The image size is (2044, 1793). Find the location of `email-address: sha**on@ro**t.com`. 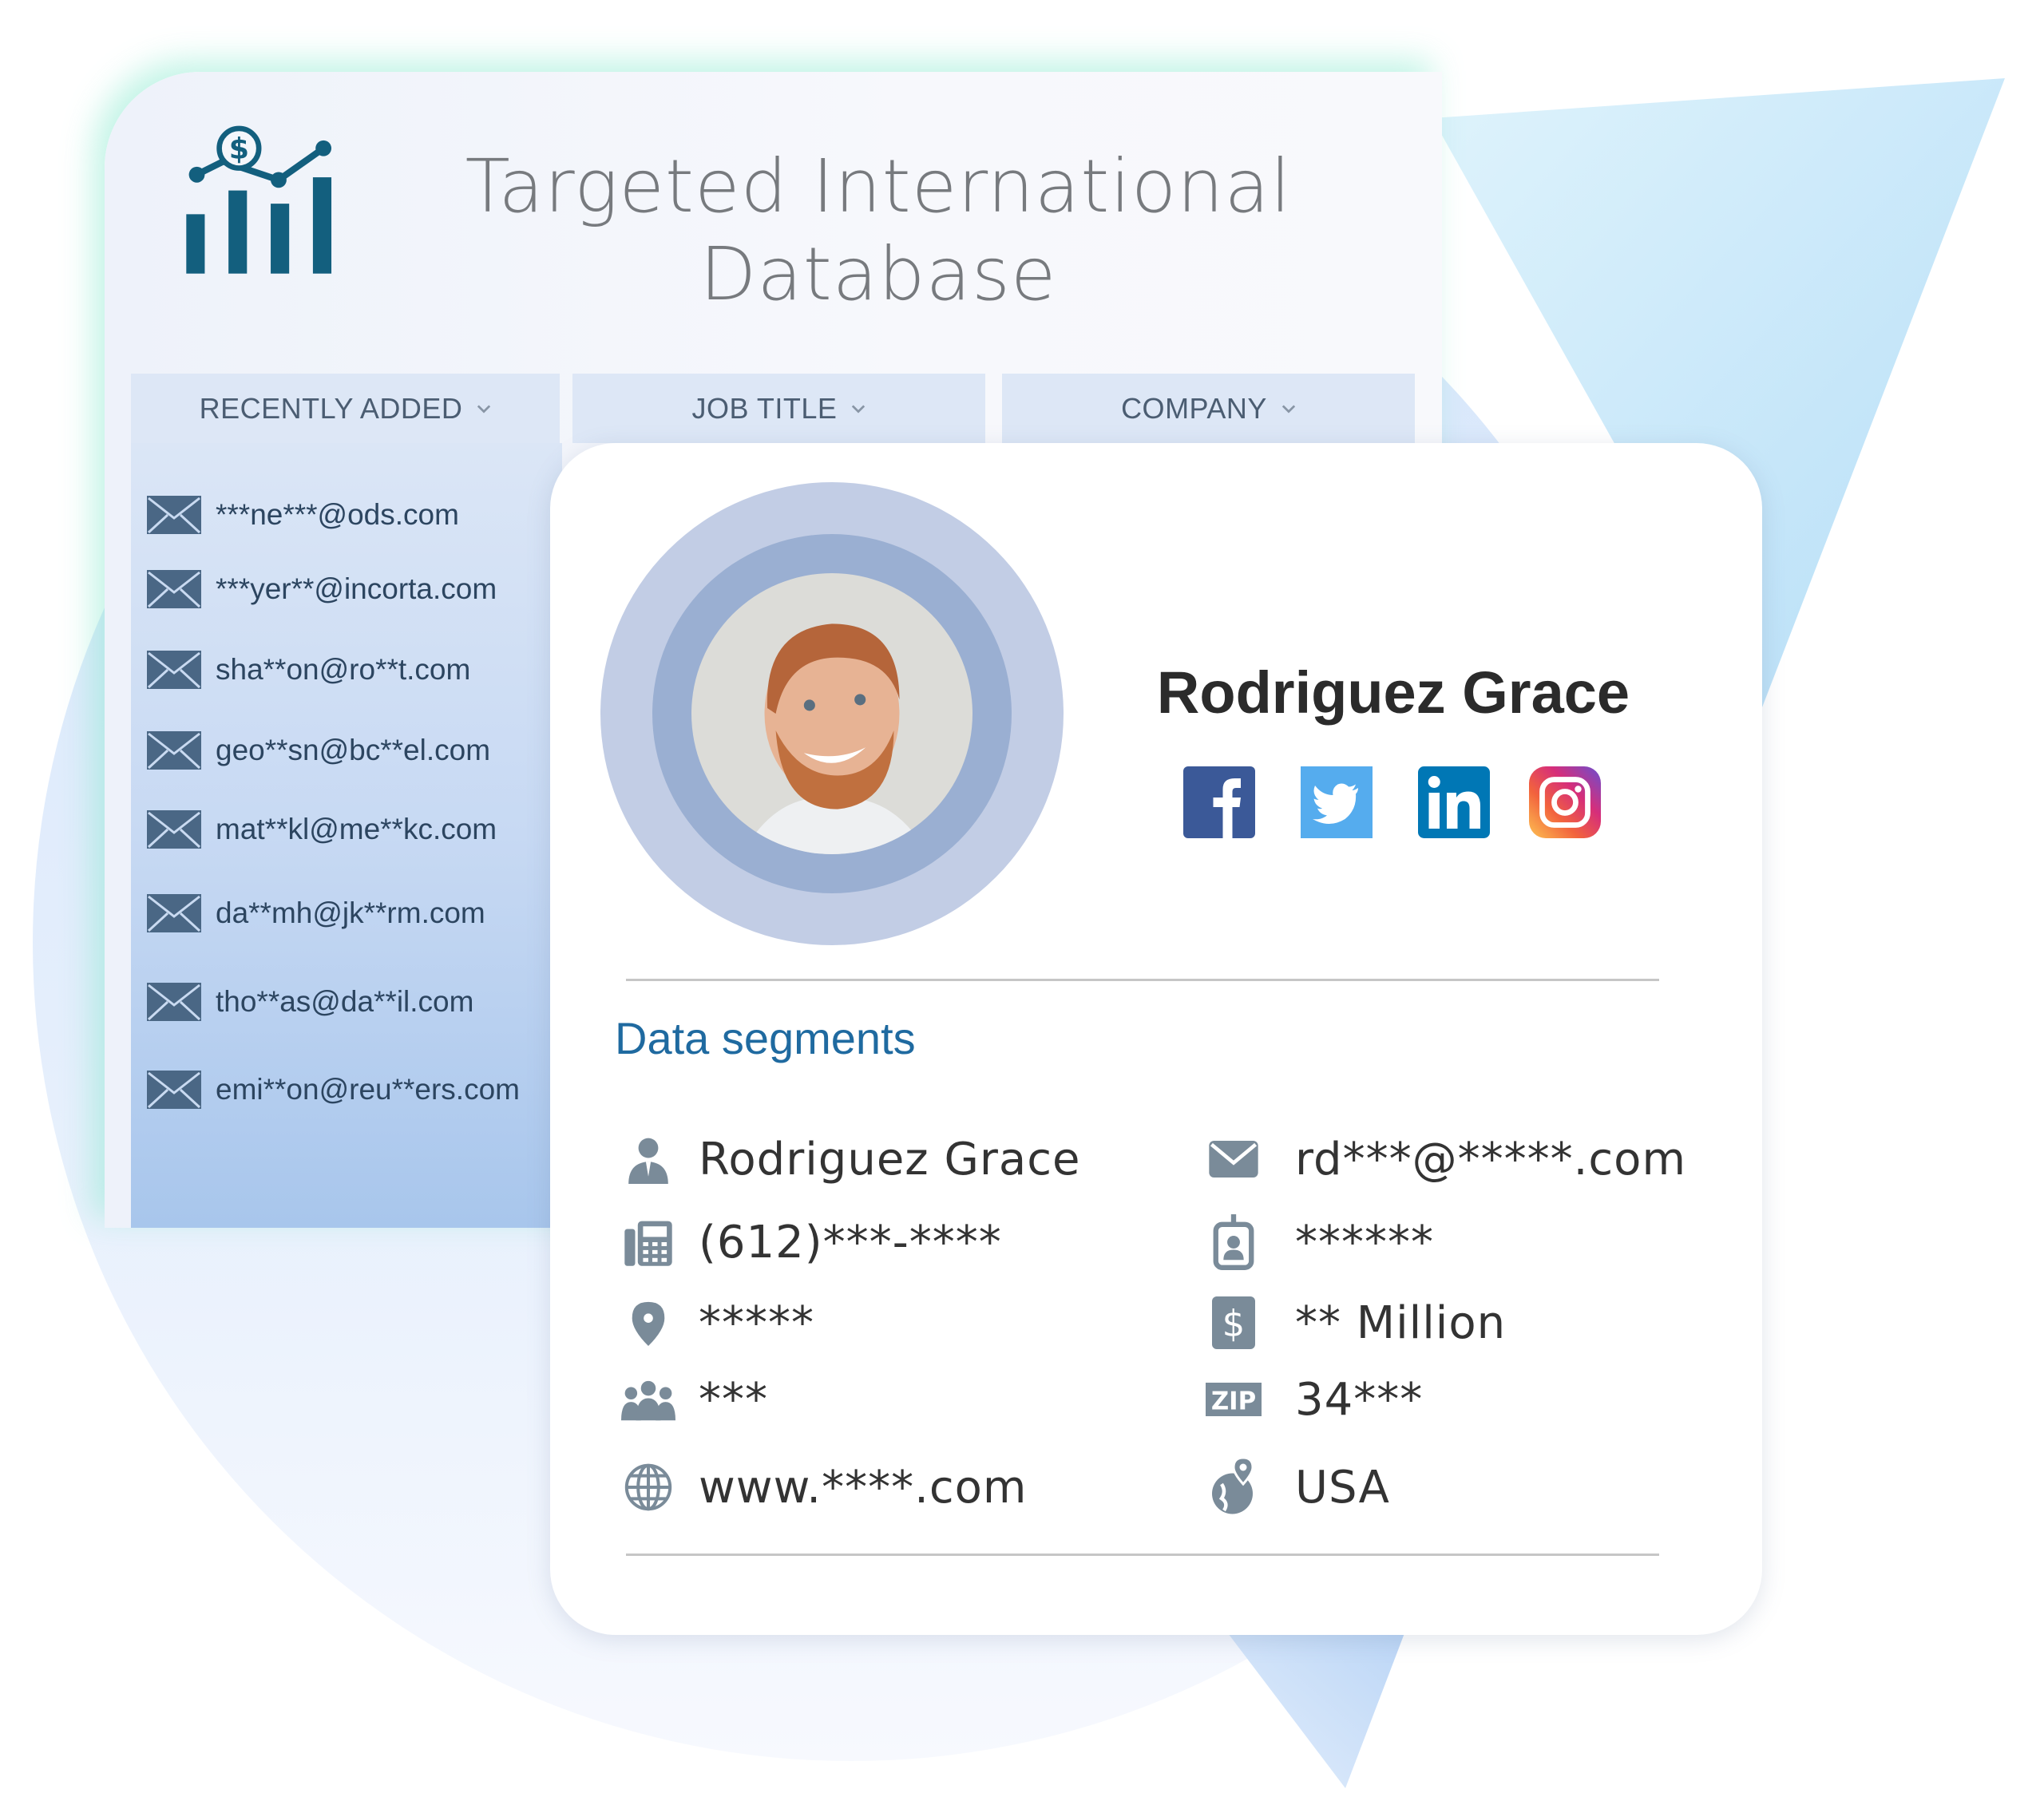

email-address: sha**on@ro**t.com is located at coordinates (343, 670).